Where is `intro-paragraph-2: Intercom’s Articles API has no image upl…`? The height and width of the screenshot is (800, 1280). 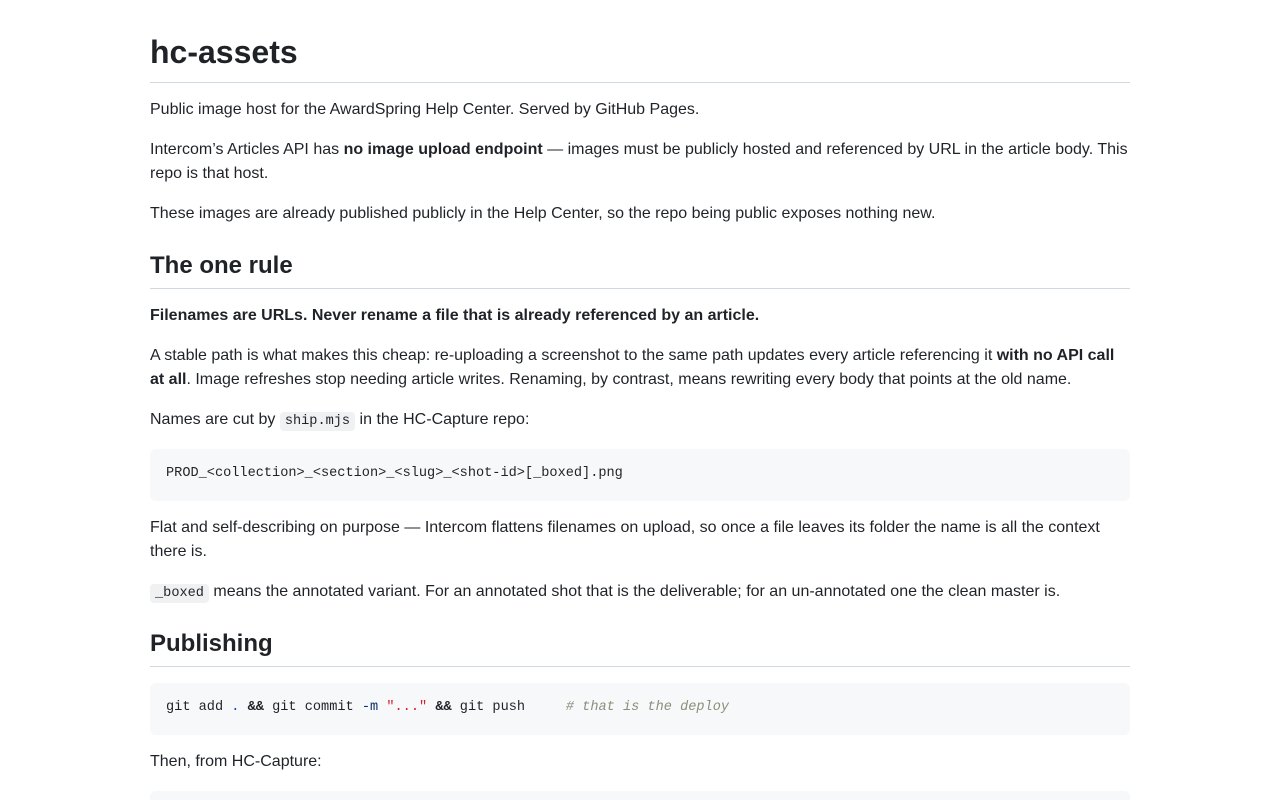 intro-paragraph-2: Intercom’s Articles API has no image upl… is located at coordinates (640, 162).